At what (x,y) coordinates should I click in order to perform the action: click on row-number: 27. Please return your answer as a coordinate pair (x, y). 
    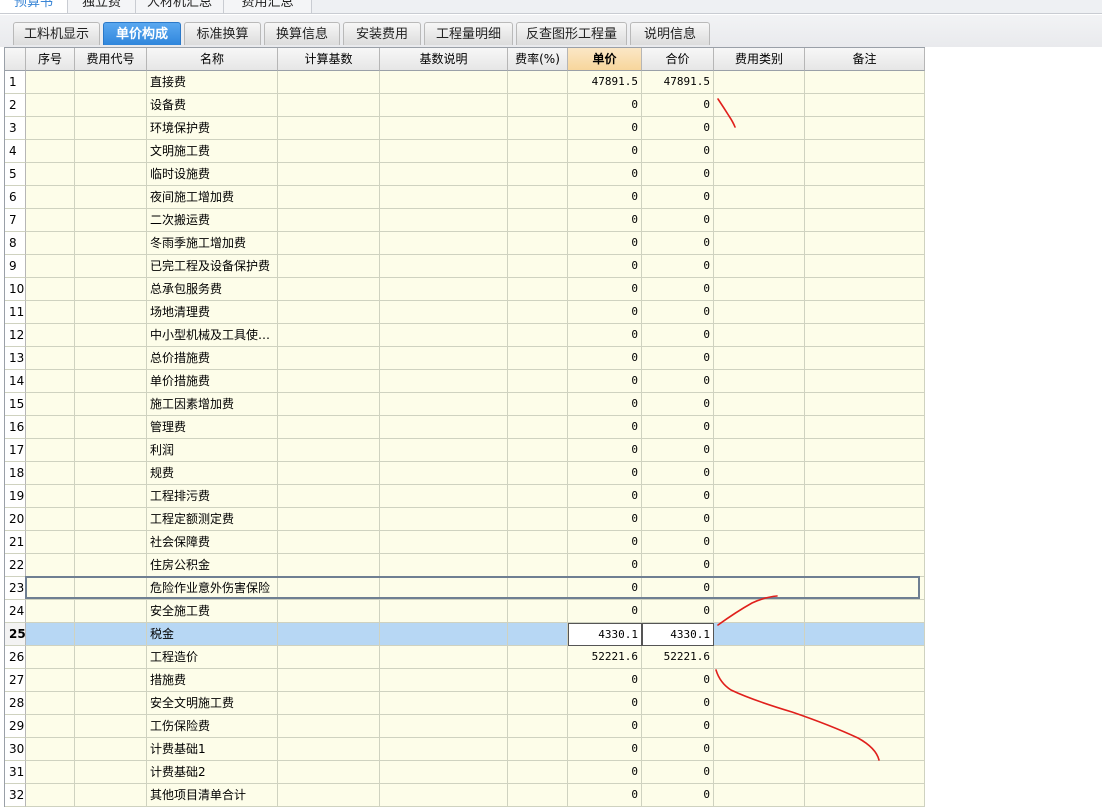
    Looking at the image, I should click on (15, 680).